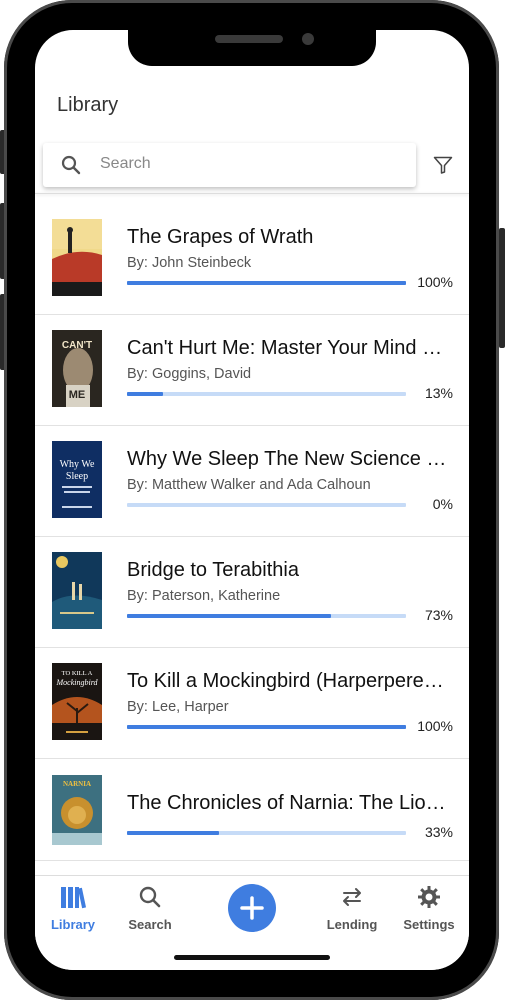 This screenshot has height=1000, width=505. Describe the element at coordinates (73, 897) in the screenshot. I see `library-icon` at that location.